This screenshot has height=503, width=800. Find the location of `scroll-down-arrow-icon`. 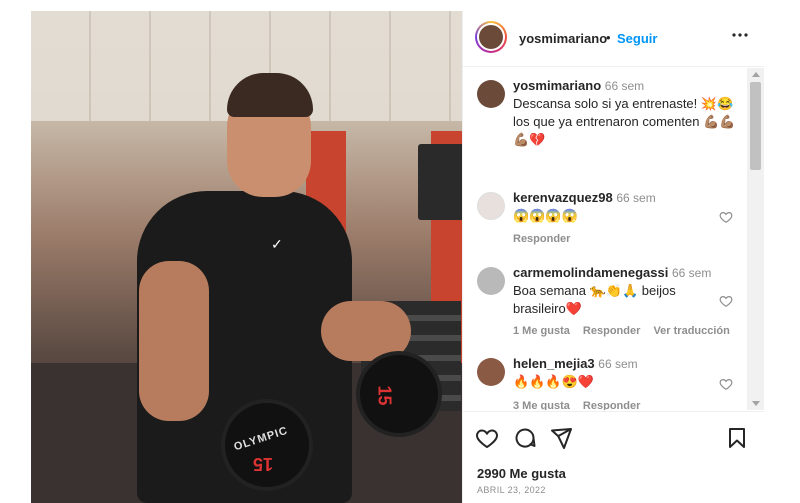

scroll-down-arrow-icon is located at coordinates (756, 403).